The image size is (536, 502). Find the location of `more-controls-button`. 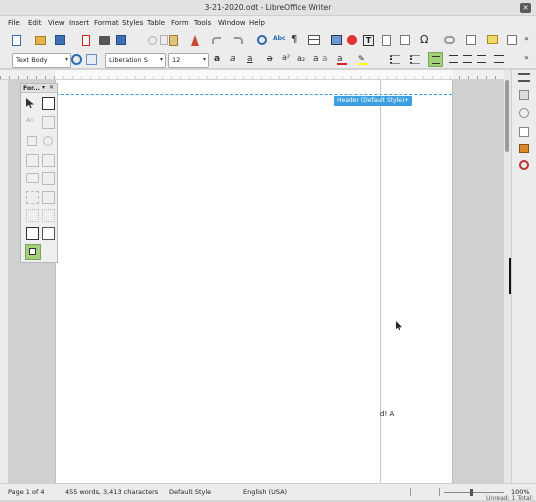

more-controls-button is located at coordinates (33, 252).